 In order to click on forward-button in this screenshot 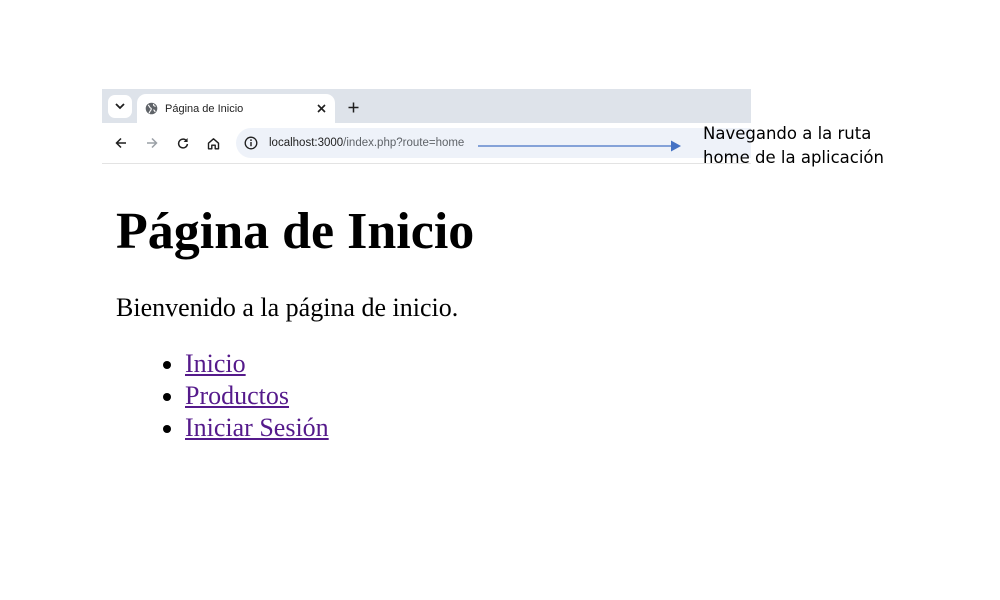, I will do `click(152, 143)`.